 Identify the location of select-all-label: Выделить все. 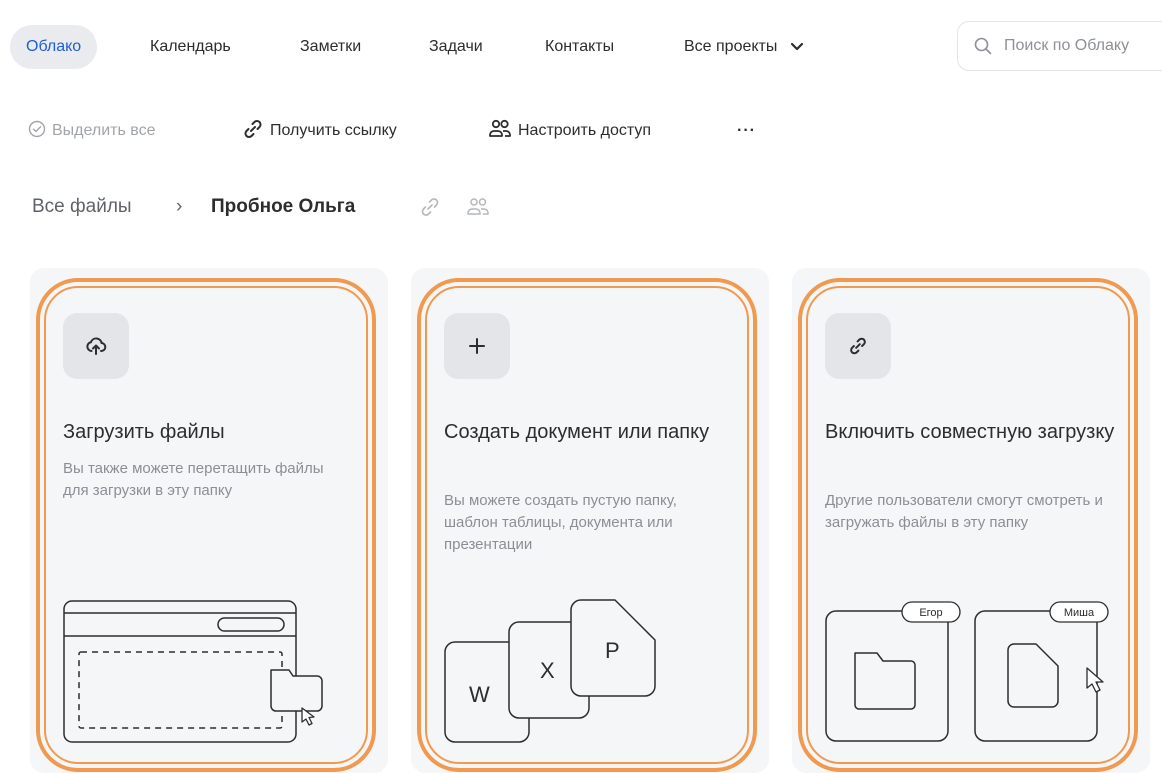
(104, 130).